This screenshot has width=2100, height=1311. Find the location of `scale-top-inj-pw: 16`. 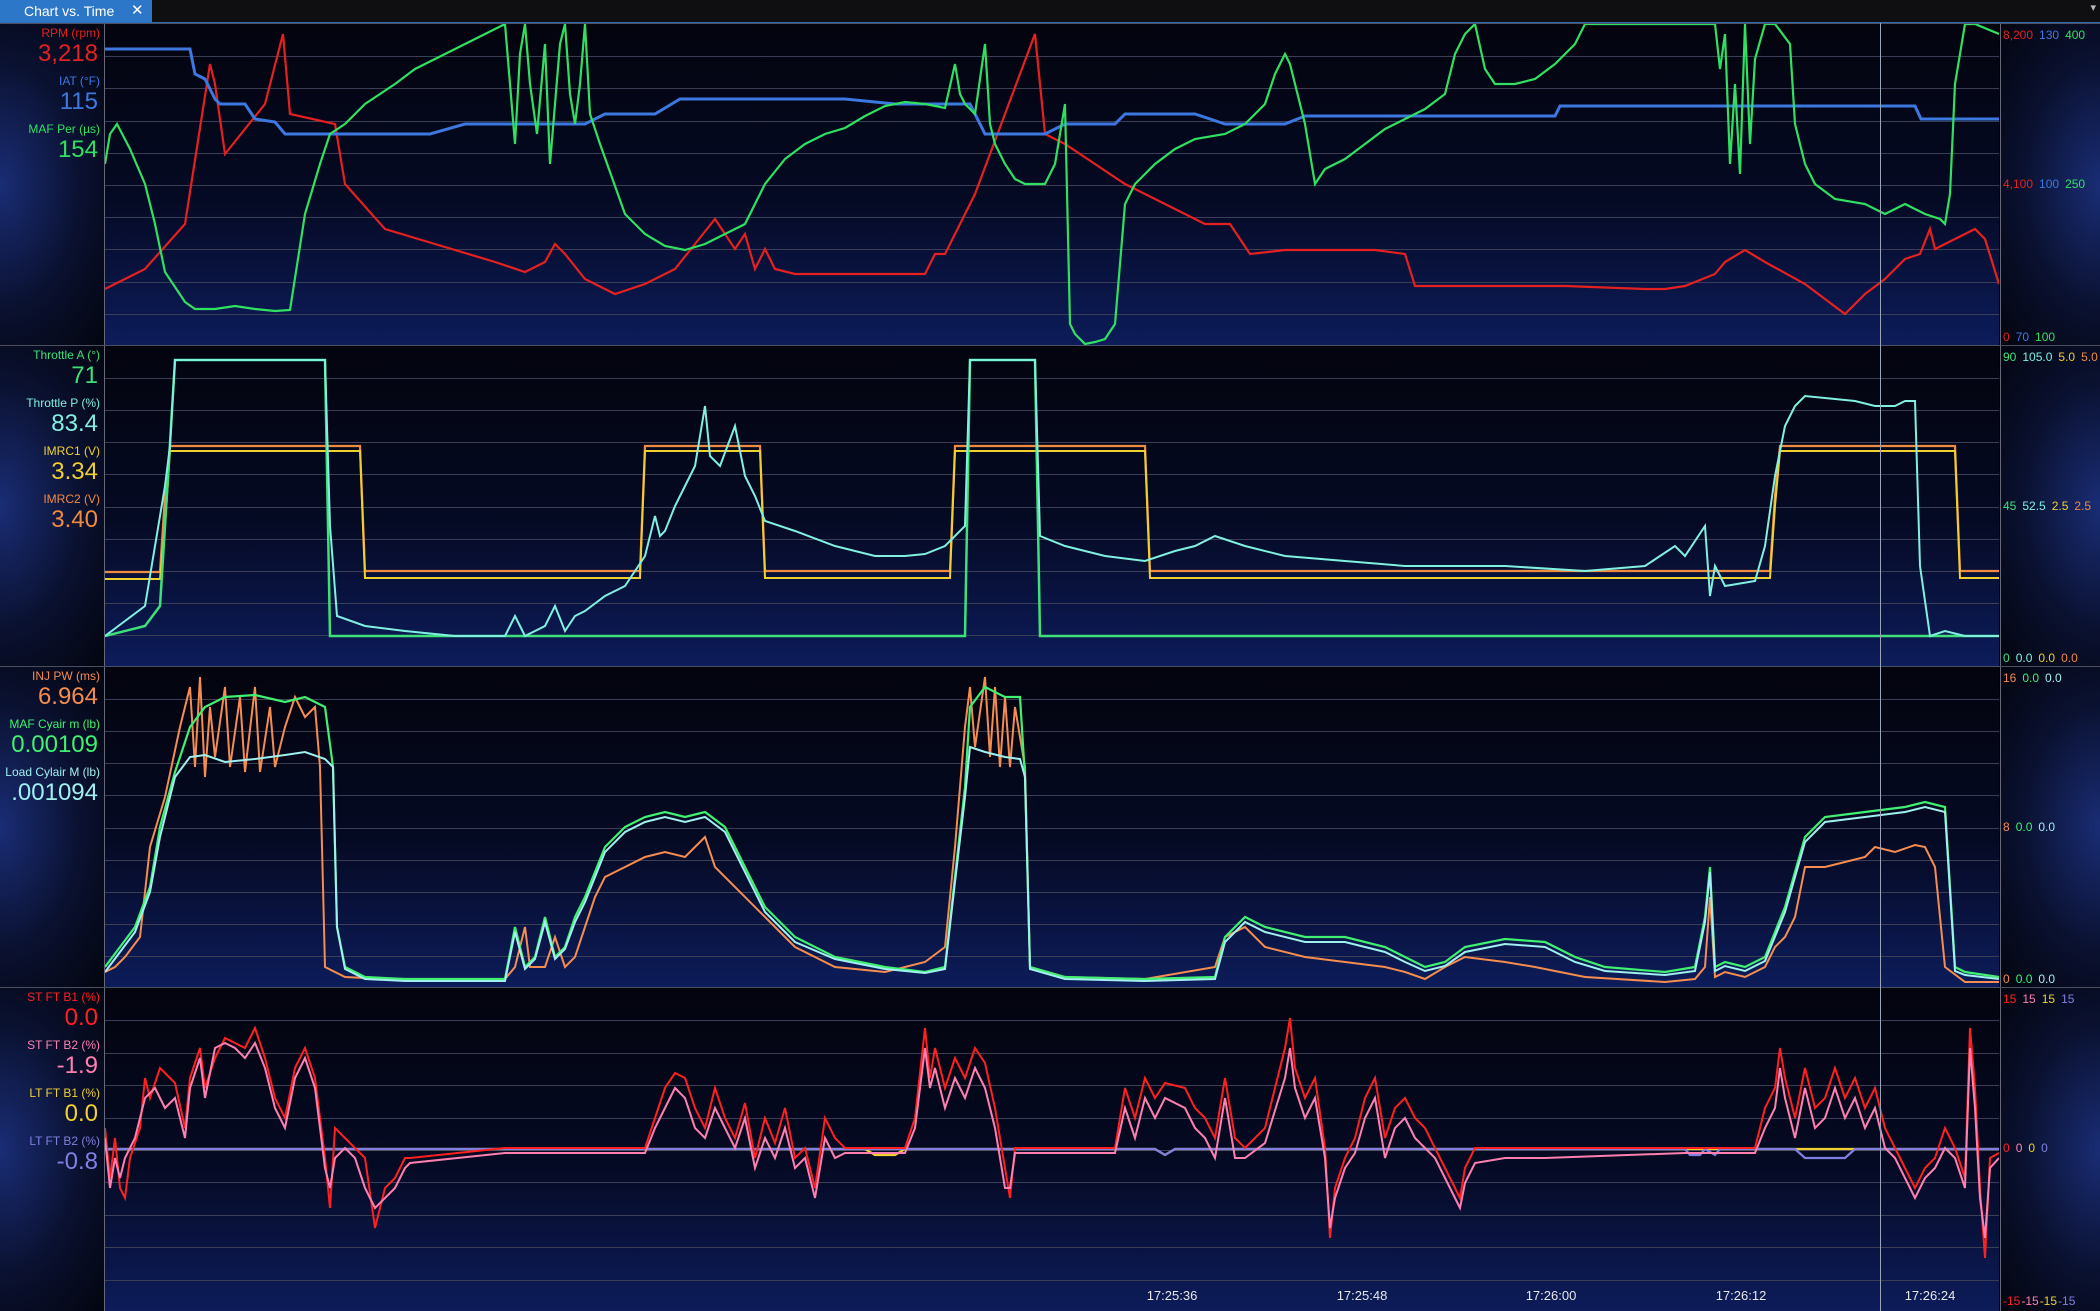

scale-top-inj-pw: 16 is located at coordinates (2010, 678).